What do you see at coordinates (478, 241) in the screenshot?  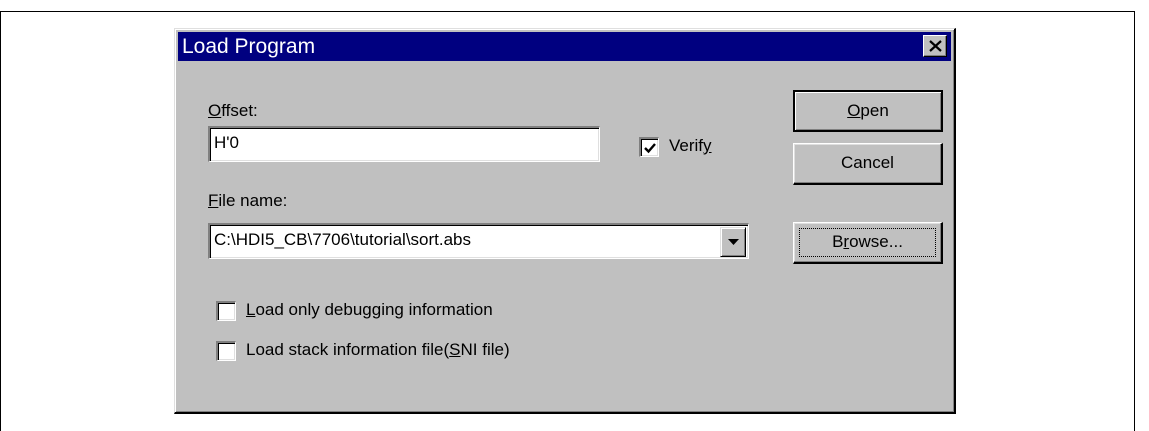 I see `file-name-combobox: C:\HDI5_CB\7706\tutorial\sort.abs` at bounding box center [478, 241].